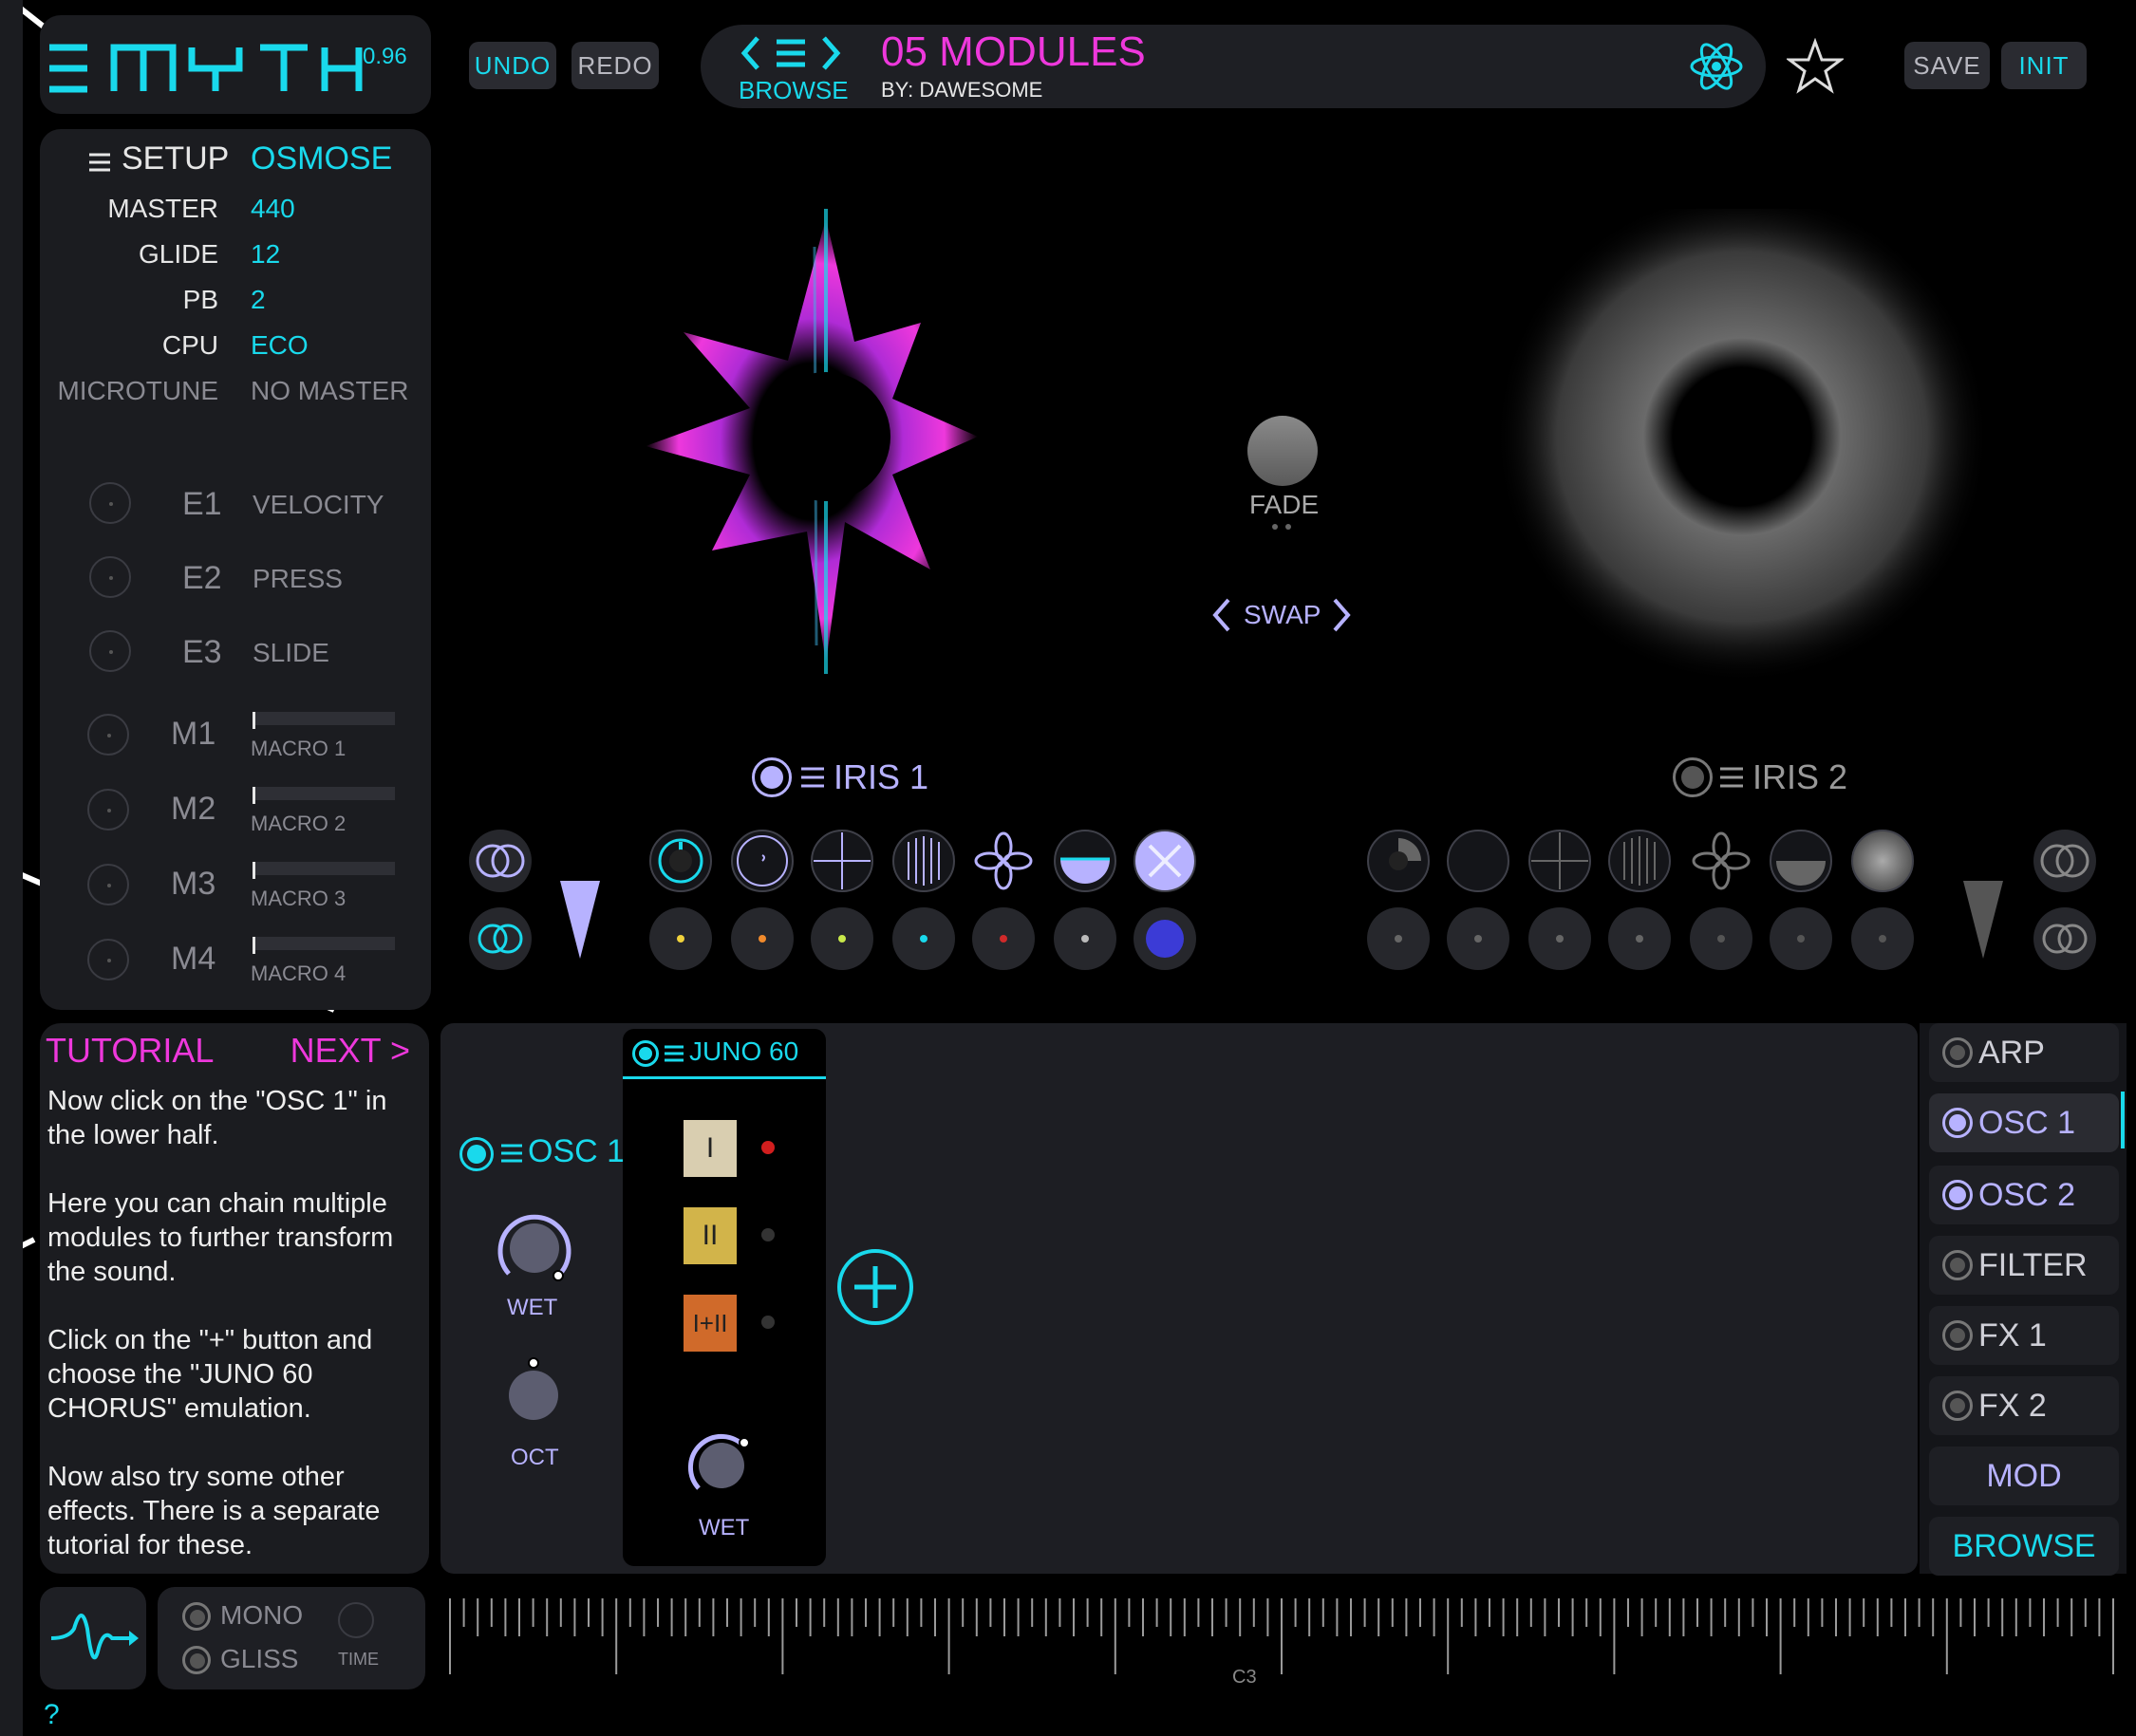 This screenshot has width=2136, height=1736. Describe the element at coordinates (875, 1287) in the screenshot. I see `add-module-plus-icon` at that location.